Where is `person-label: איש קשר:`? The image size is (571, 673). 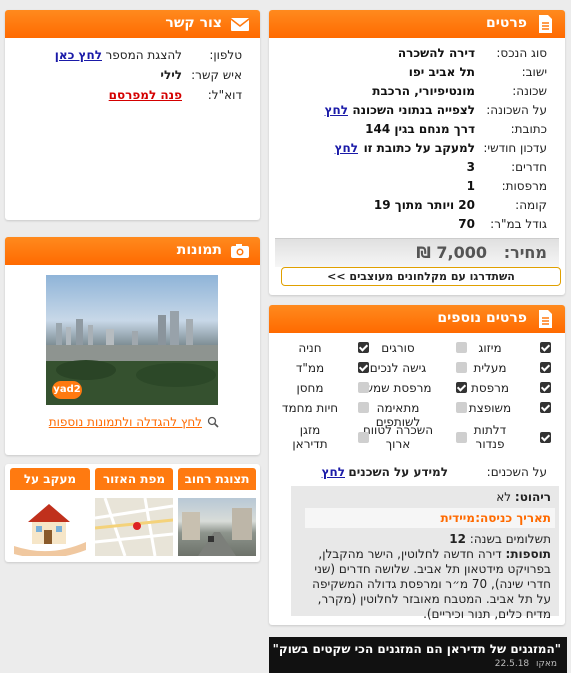 person-label: איש קשר: is located at coordinates (216, 75).